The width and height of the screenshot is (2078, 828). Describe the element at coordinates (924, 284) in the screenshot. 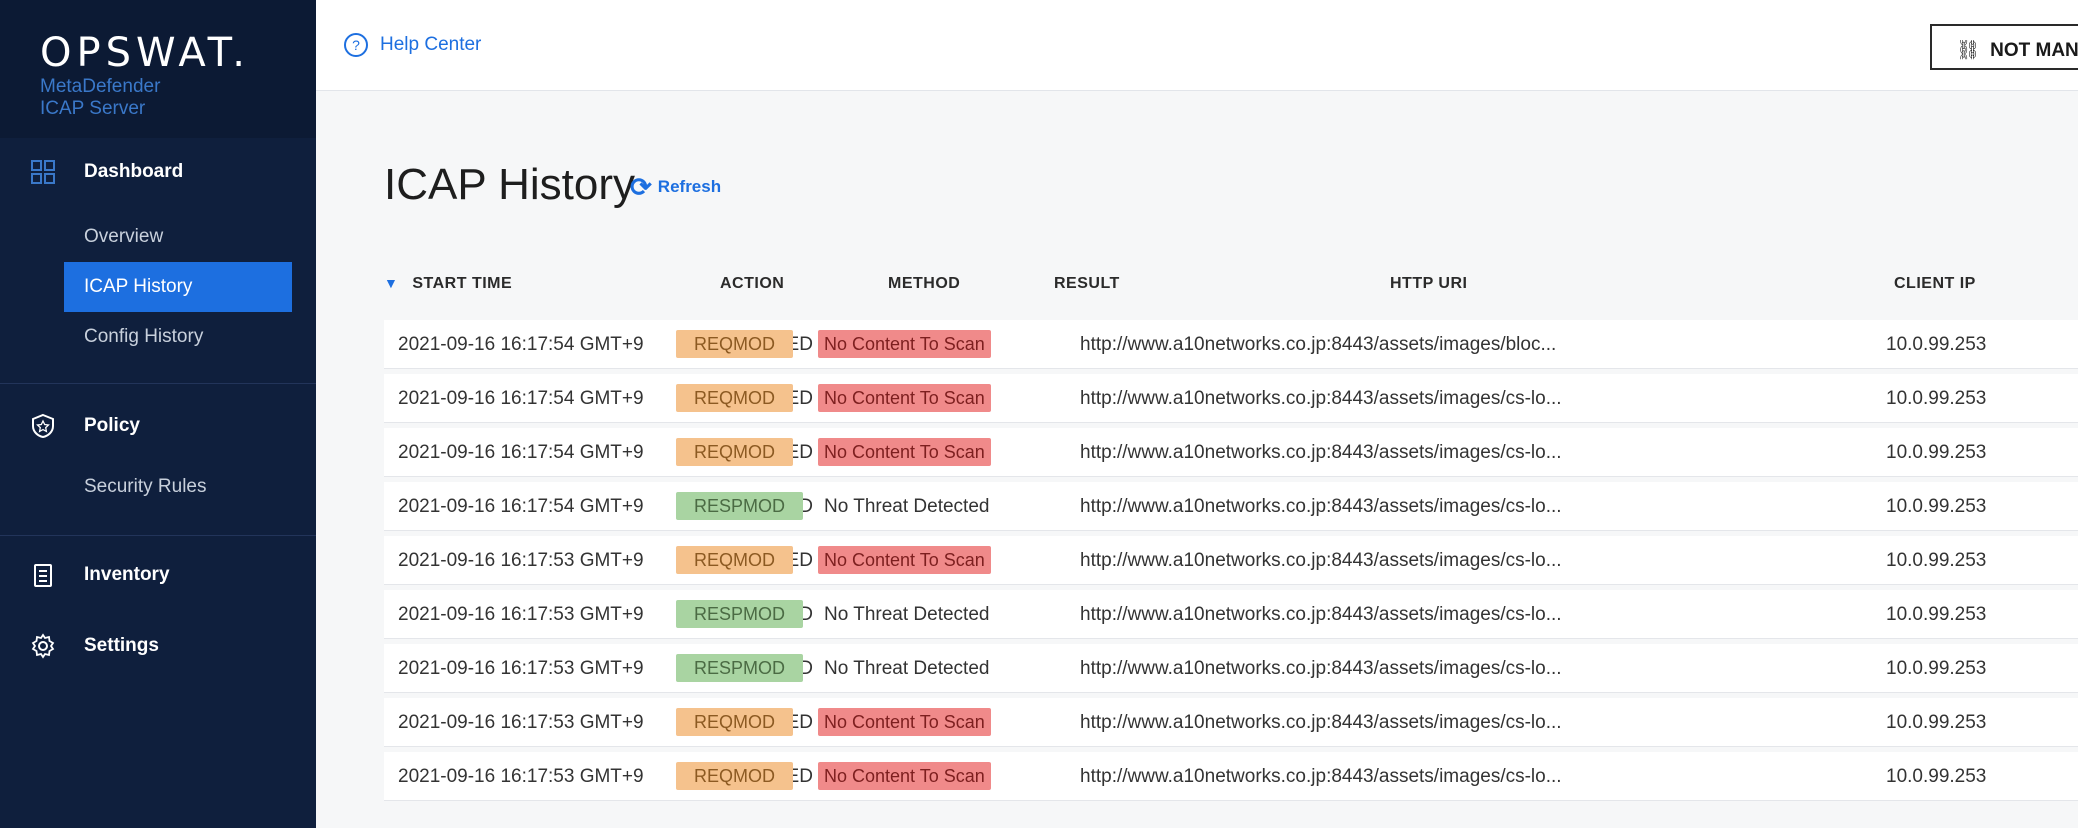

I see `column-header-method: METHOD` at that location.